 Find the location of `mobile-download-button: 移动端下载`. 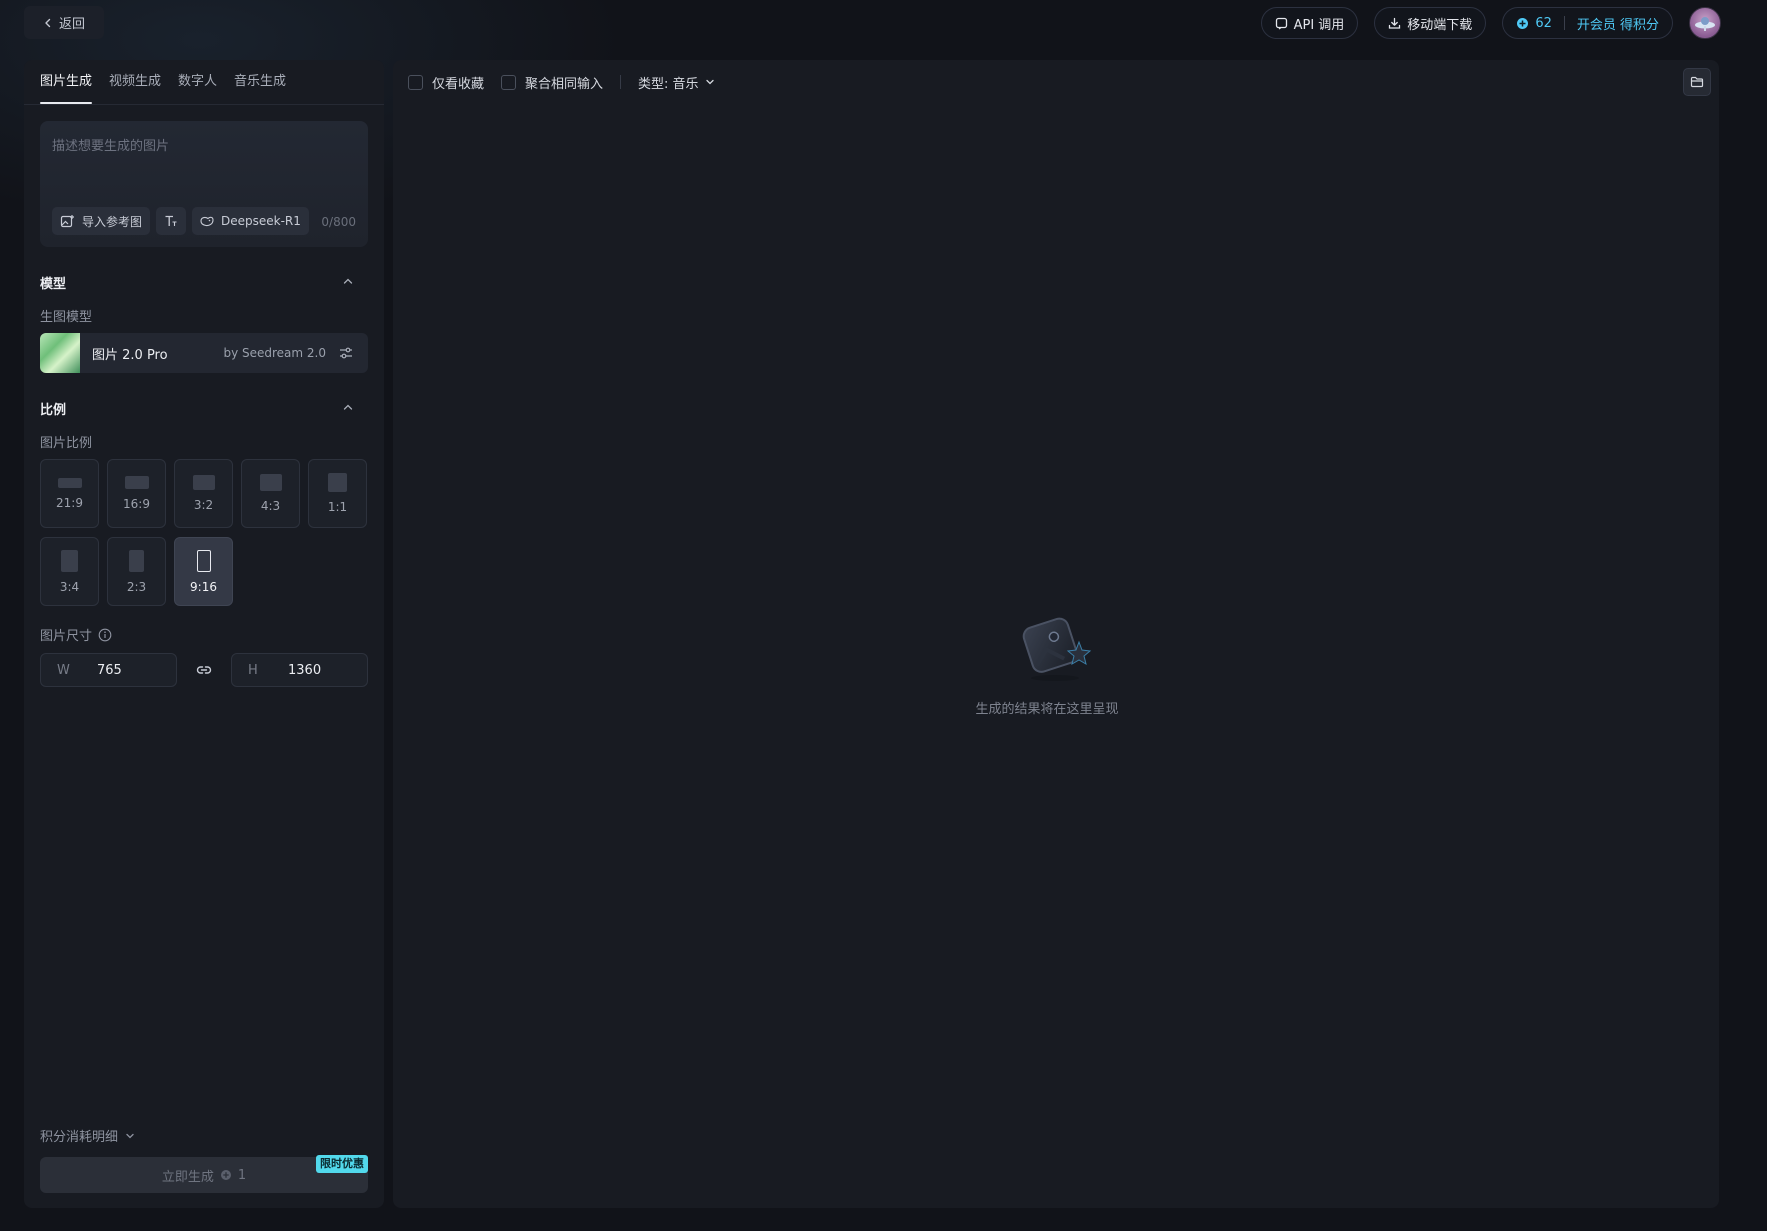

mobile-download-button: 移动端下载 is located at coordinates (1430, 23).